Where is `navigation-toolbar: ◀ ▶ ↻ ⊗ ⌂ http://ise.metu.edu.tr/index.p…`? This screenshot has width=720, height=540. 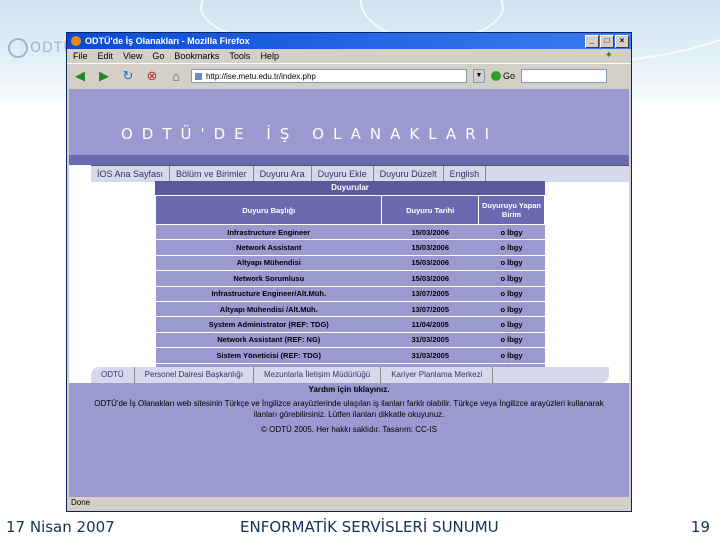 navigation-toolbar: ◀ ▶ ↻ ⊗ ⌂ http://ise.metu.edu.tr/index.p… is located at coordinates (349, 75).